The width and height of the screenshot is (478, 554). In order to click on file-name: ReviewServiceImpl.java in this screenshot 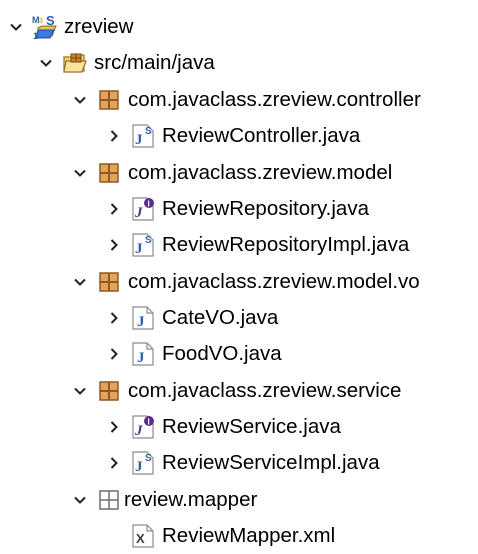, I will do `click(271, 462)`.